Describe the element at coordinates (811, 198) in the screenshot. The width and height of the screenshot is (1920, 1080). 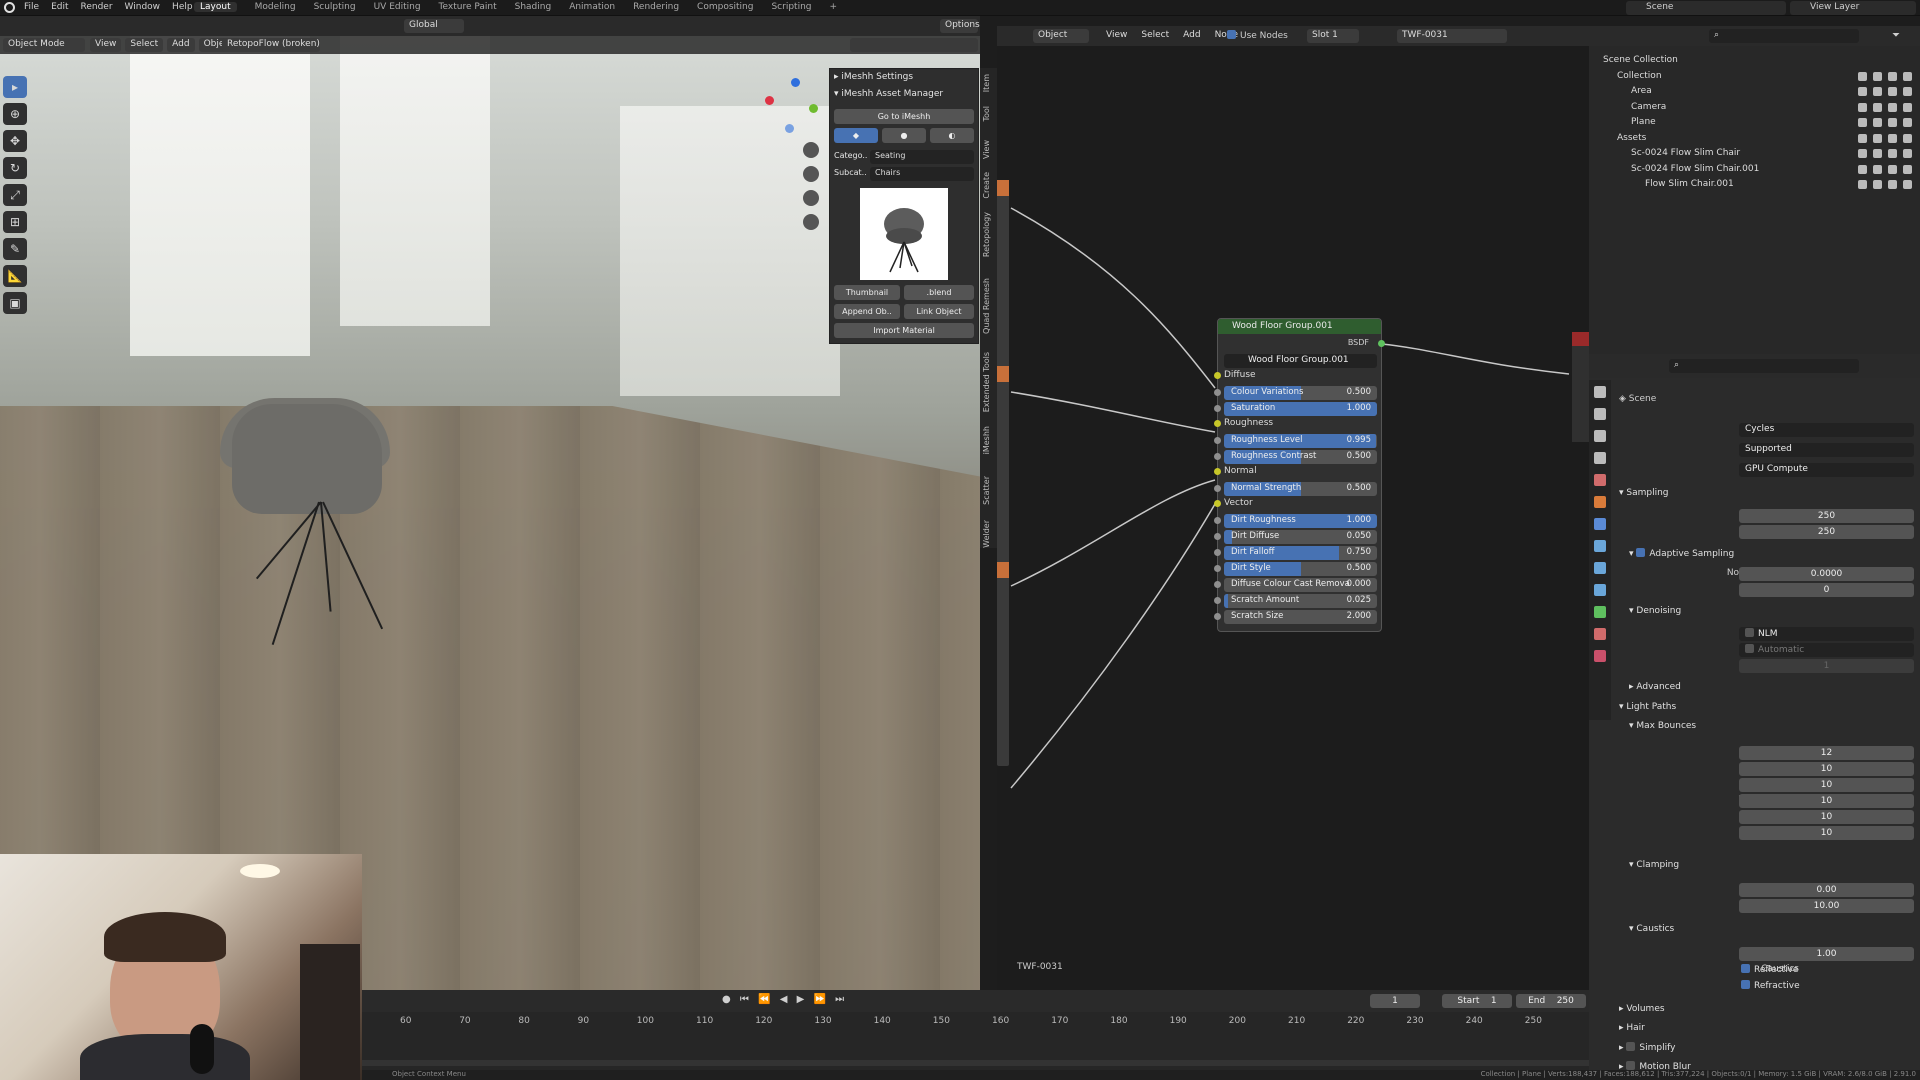
I see `camera-view-icon` at that location.